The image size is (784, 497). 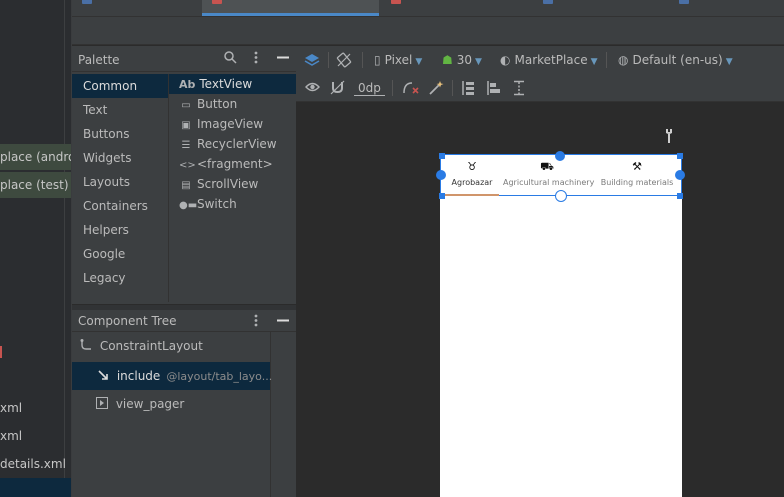 I want to click on project-item-label: place (androi, so click(x=36, y=157).